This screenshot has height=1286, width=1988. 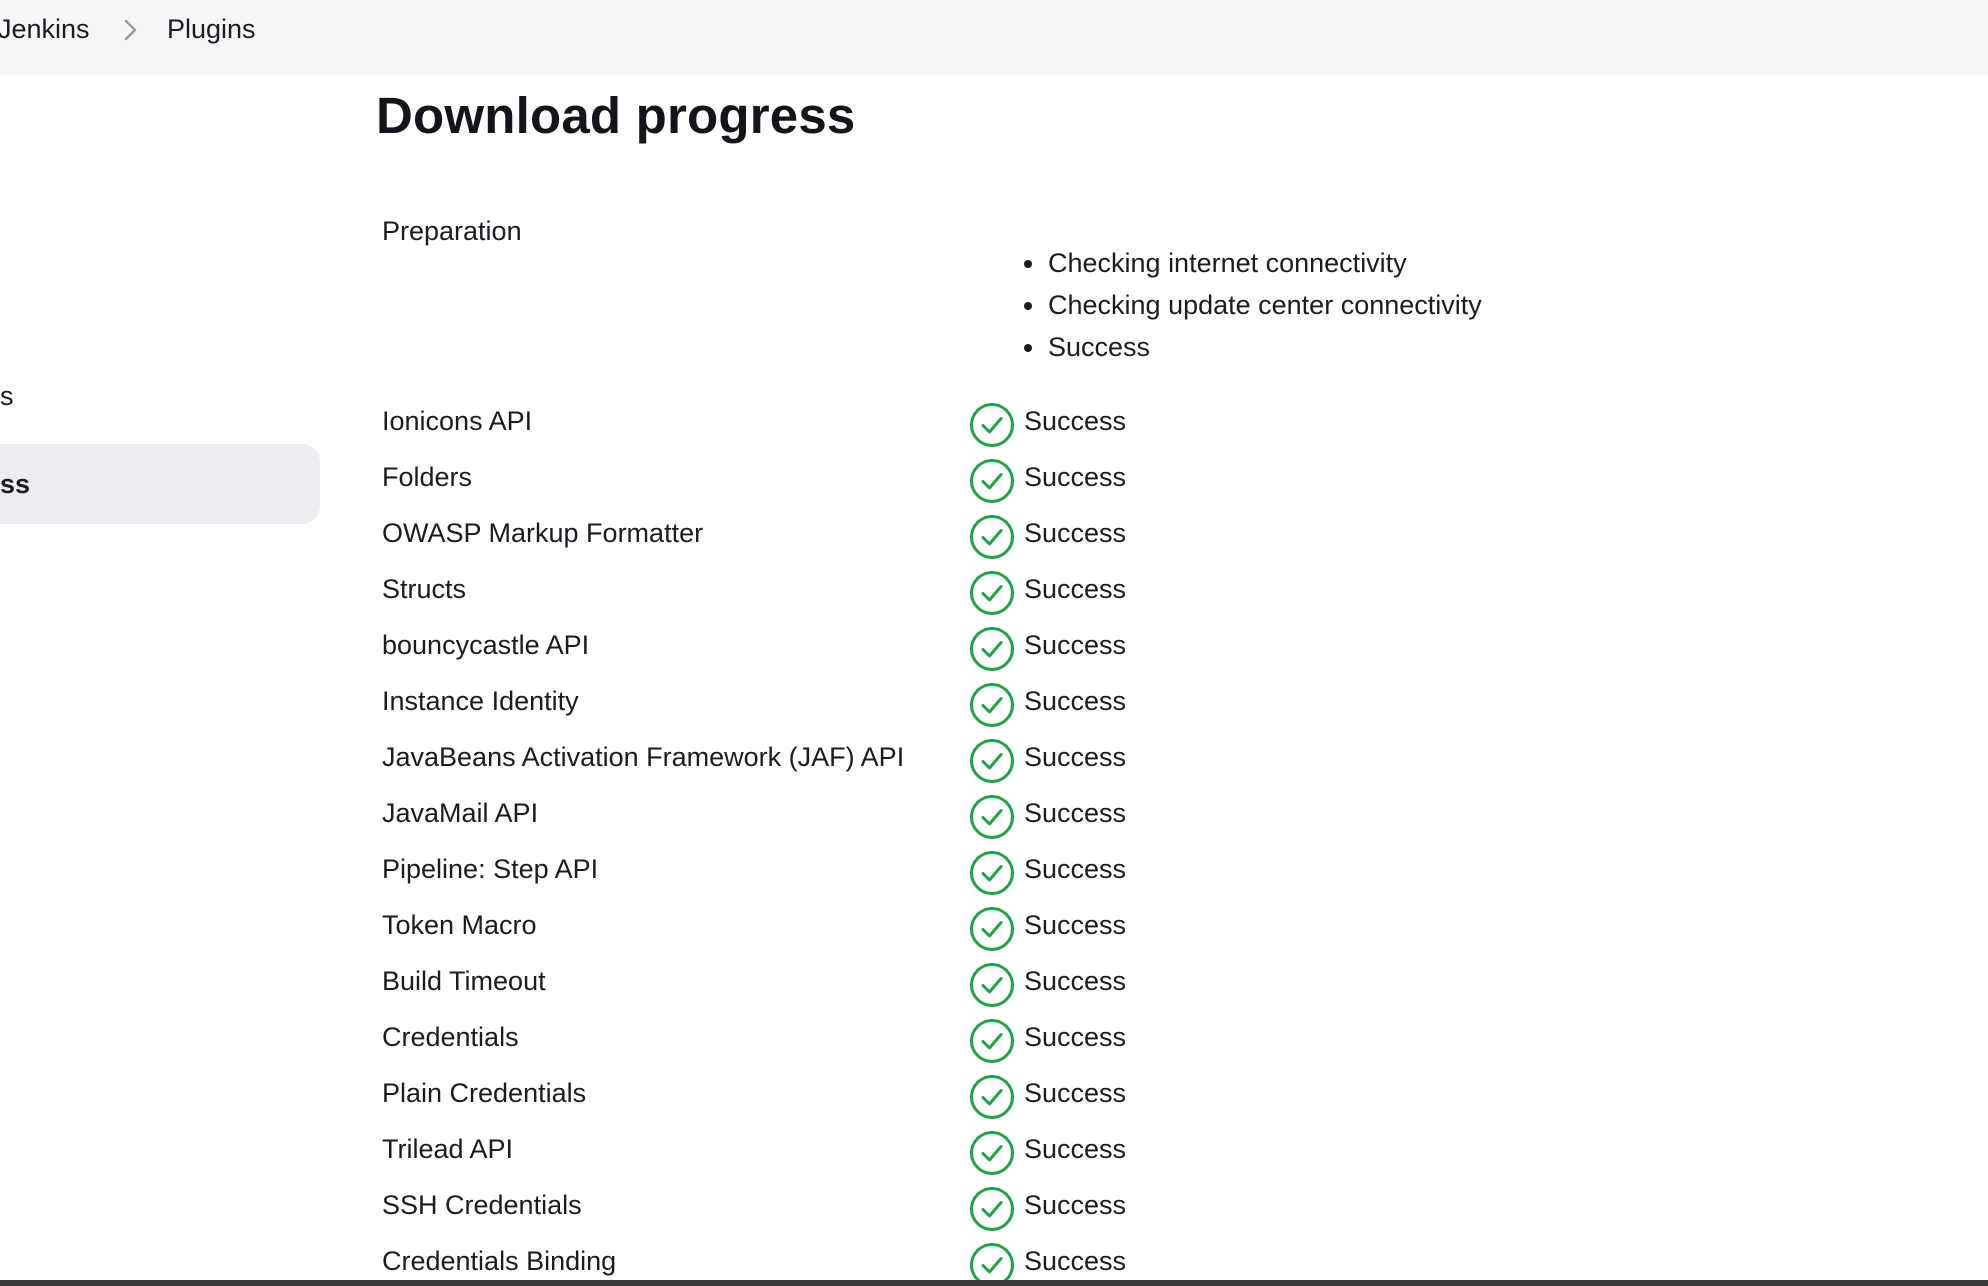 I want to click on preparation-label: Preparation, so click(x=452, y=231).